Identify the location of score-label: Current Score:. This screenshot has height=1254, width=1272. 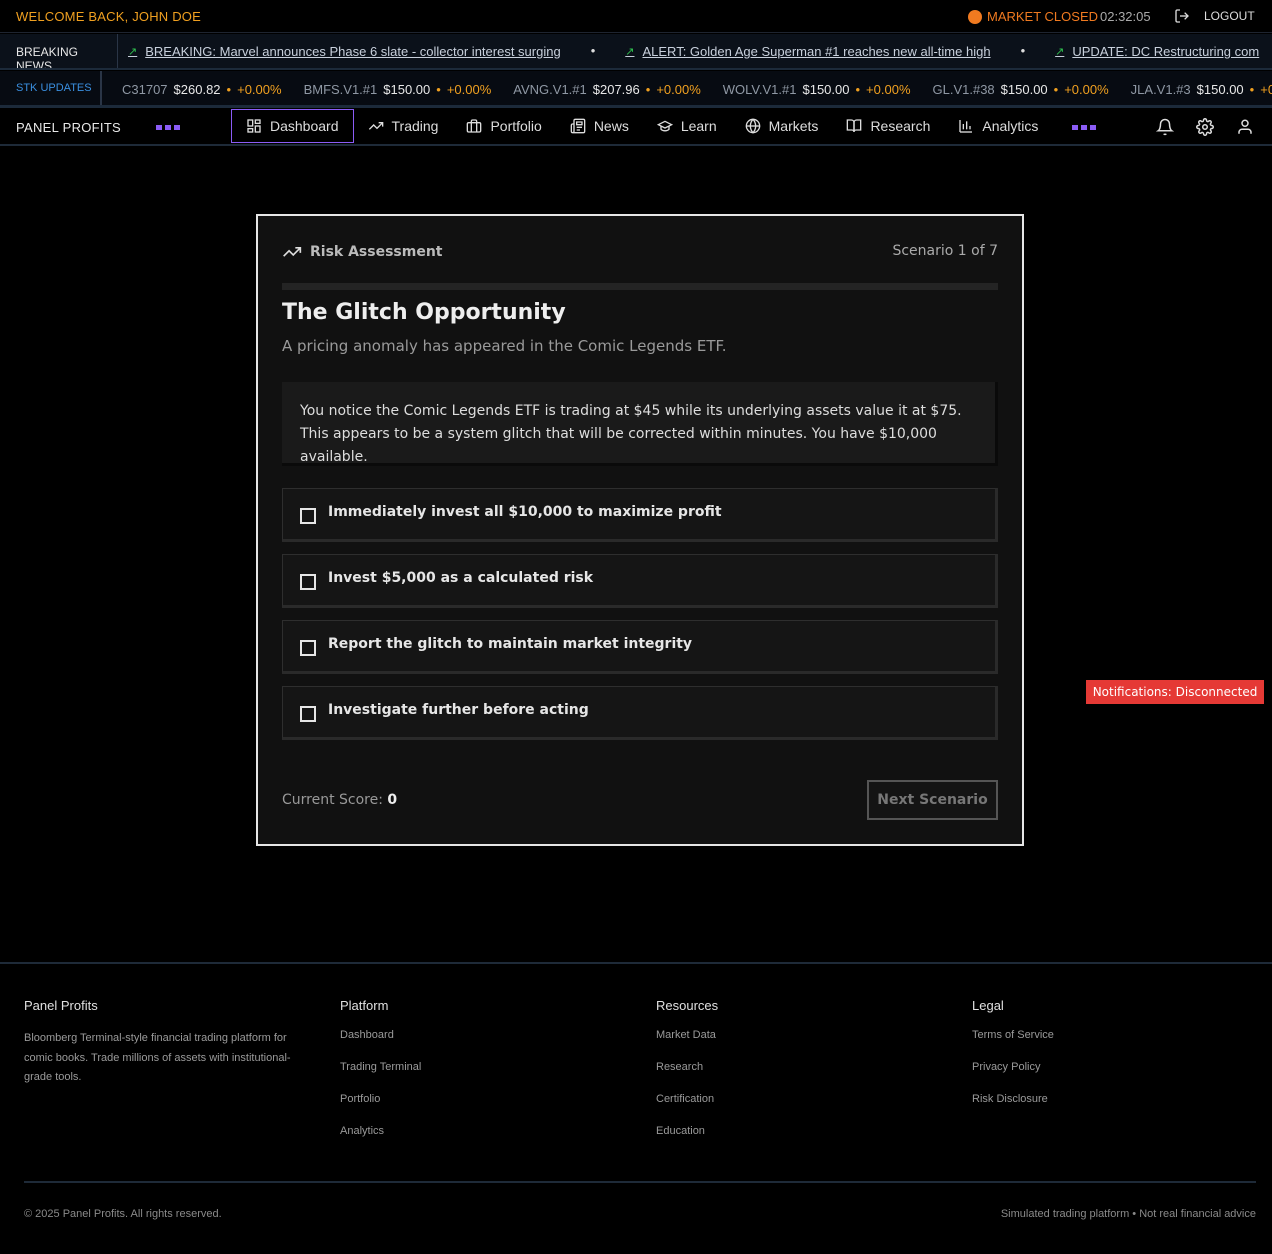
(332, 800).